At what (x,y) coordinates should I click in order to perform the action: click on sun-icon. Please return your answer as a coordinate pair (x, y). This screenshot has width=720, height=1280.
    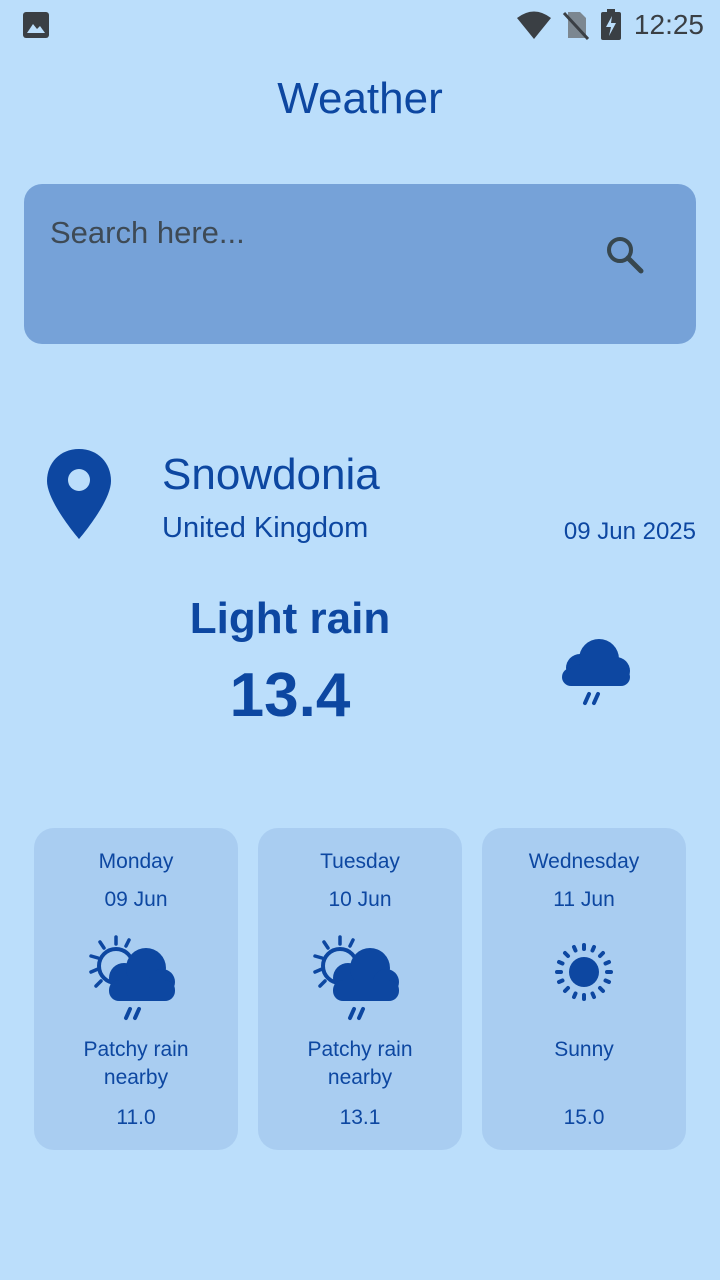
    Looking at the image, I should click on (584, 972).